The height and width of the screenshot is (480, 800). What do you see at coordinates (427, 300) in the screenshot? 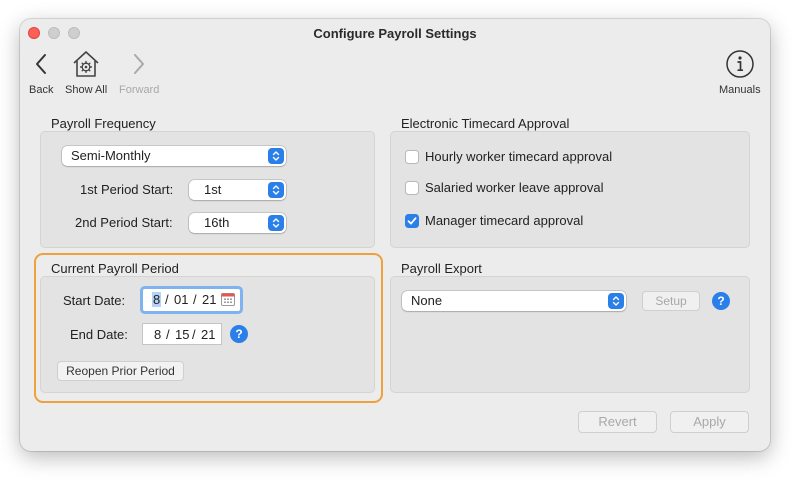
I see `export-value: None` at bounding box center [427, 300].